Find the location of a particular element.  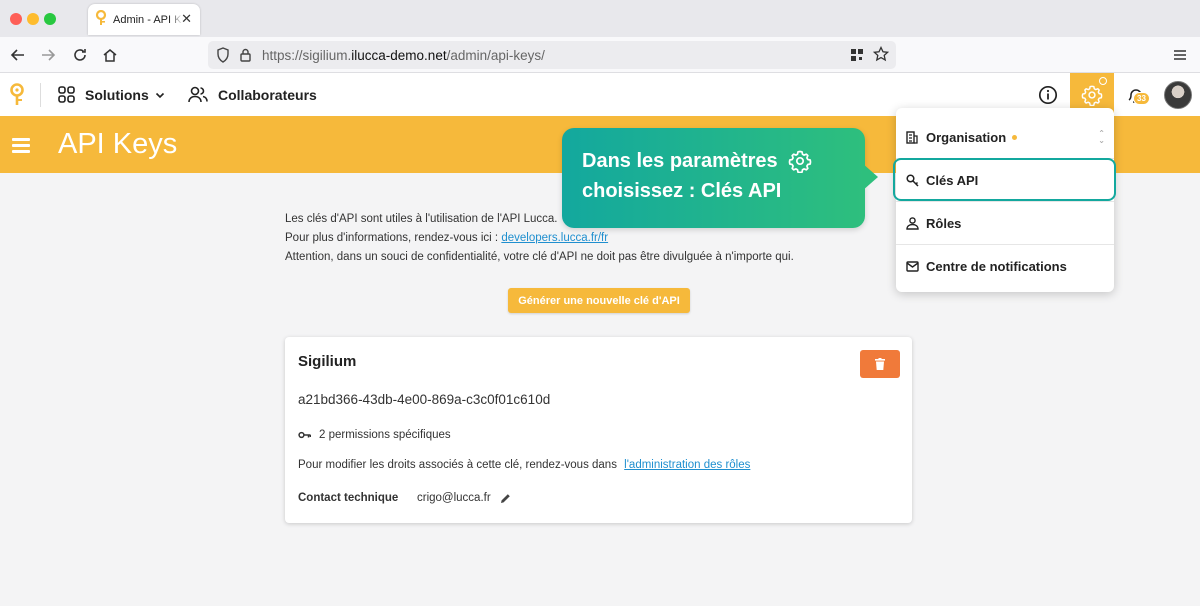

contact-email: crigo@lucca.fr is located at coordinates (454, 498).